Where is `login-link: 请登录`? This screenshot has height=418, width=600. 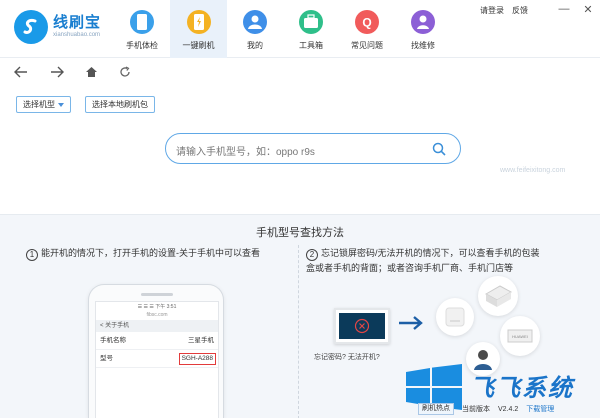
login-link: 请登录 is located at coordinates (492, 10).